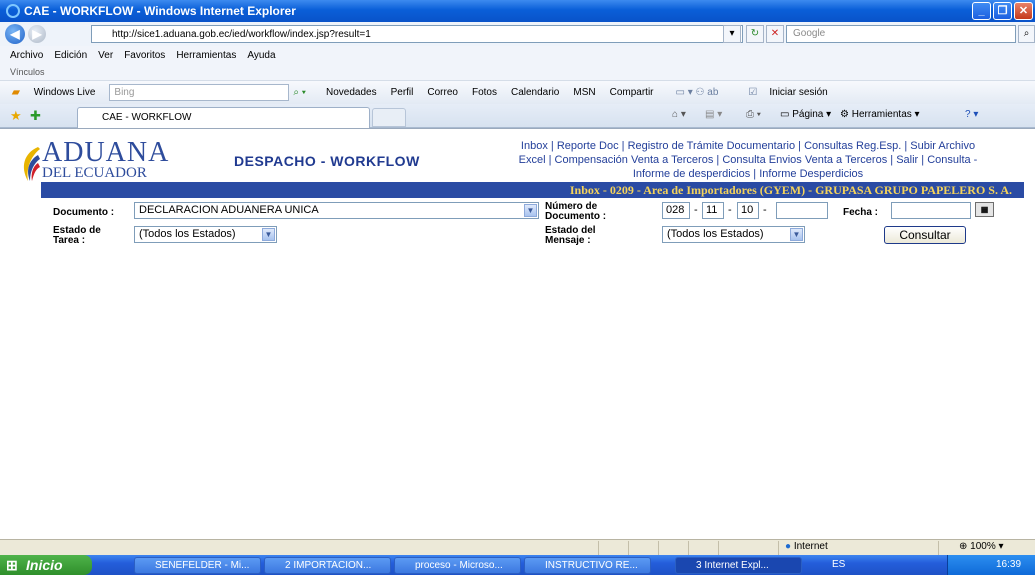  What do you see at coordinates (810, 546) in the screenshot?
I see `status-zone-text: Internet` at bounding box center [810, 546].